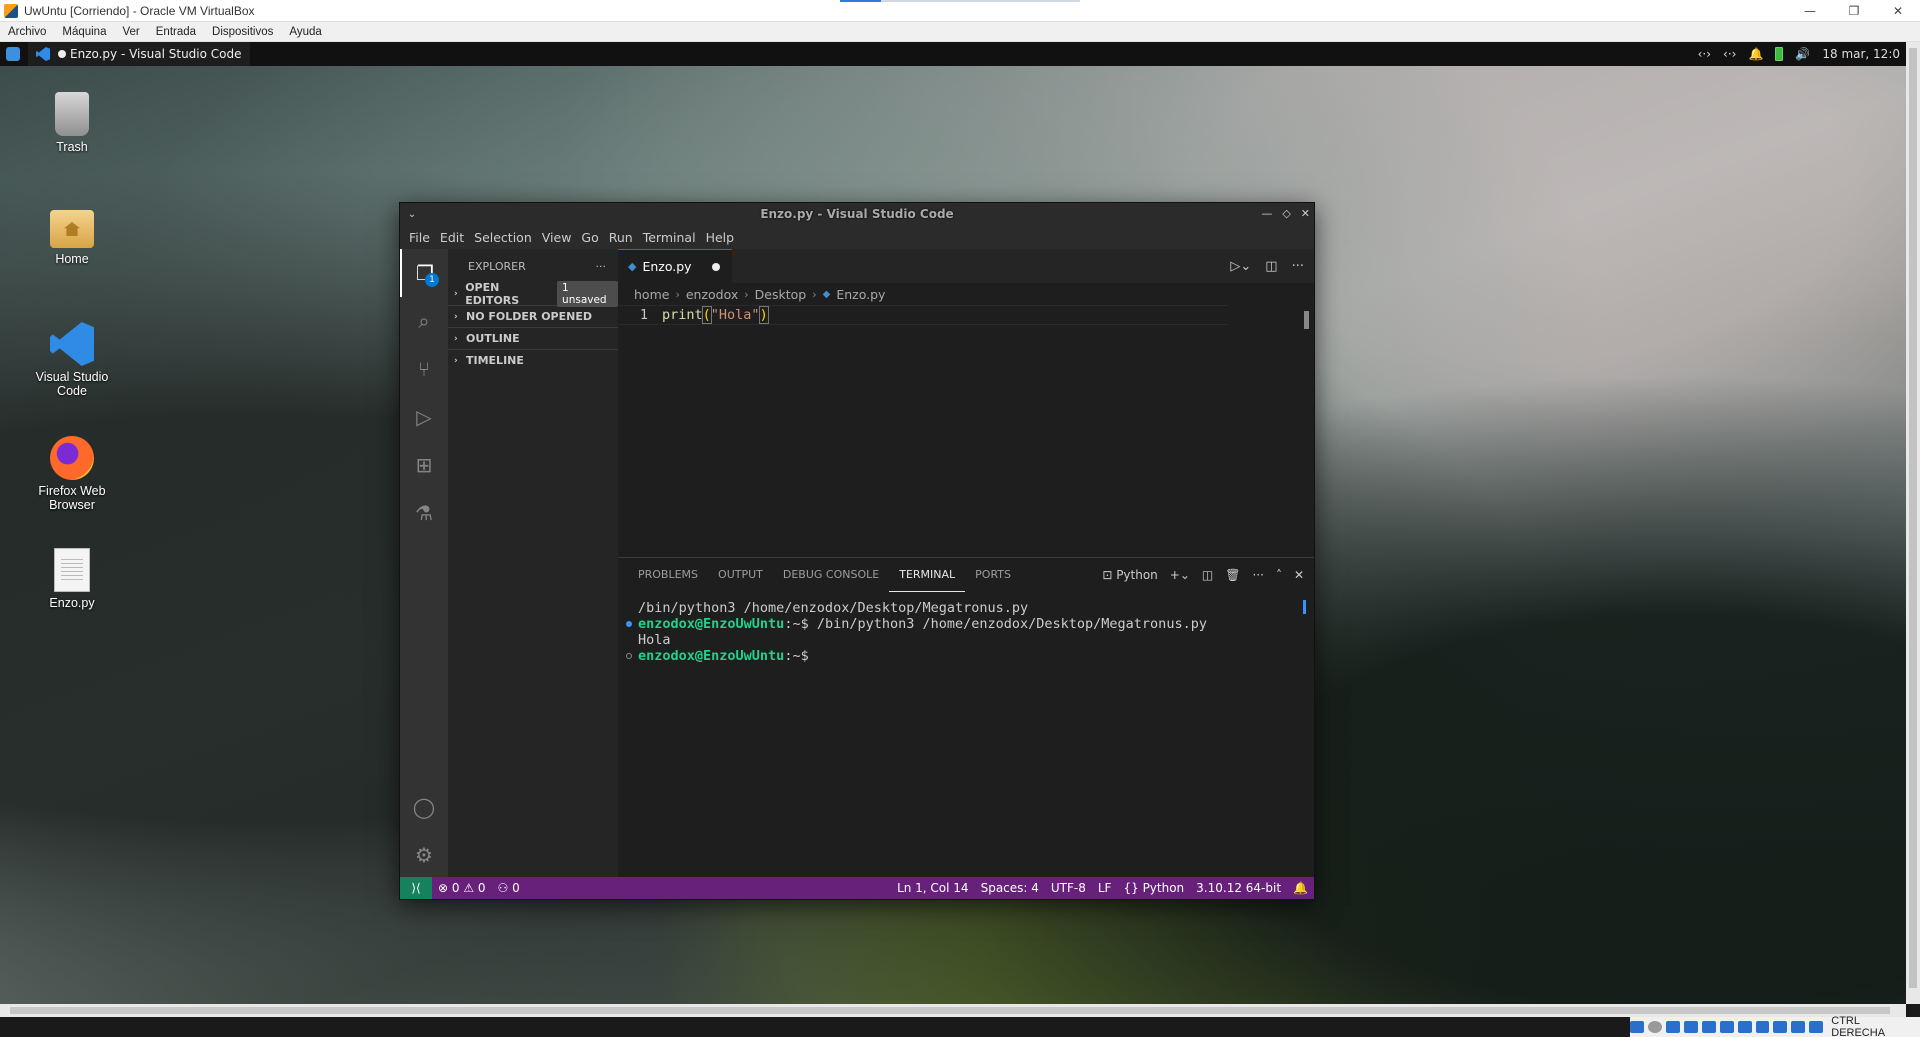 The width and height of the screenshot is (1920, 1037). Describe the element at coordinates (1180, 575) in the screenshot. I see `new-terminal-icon: +⌄` at that location.